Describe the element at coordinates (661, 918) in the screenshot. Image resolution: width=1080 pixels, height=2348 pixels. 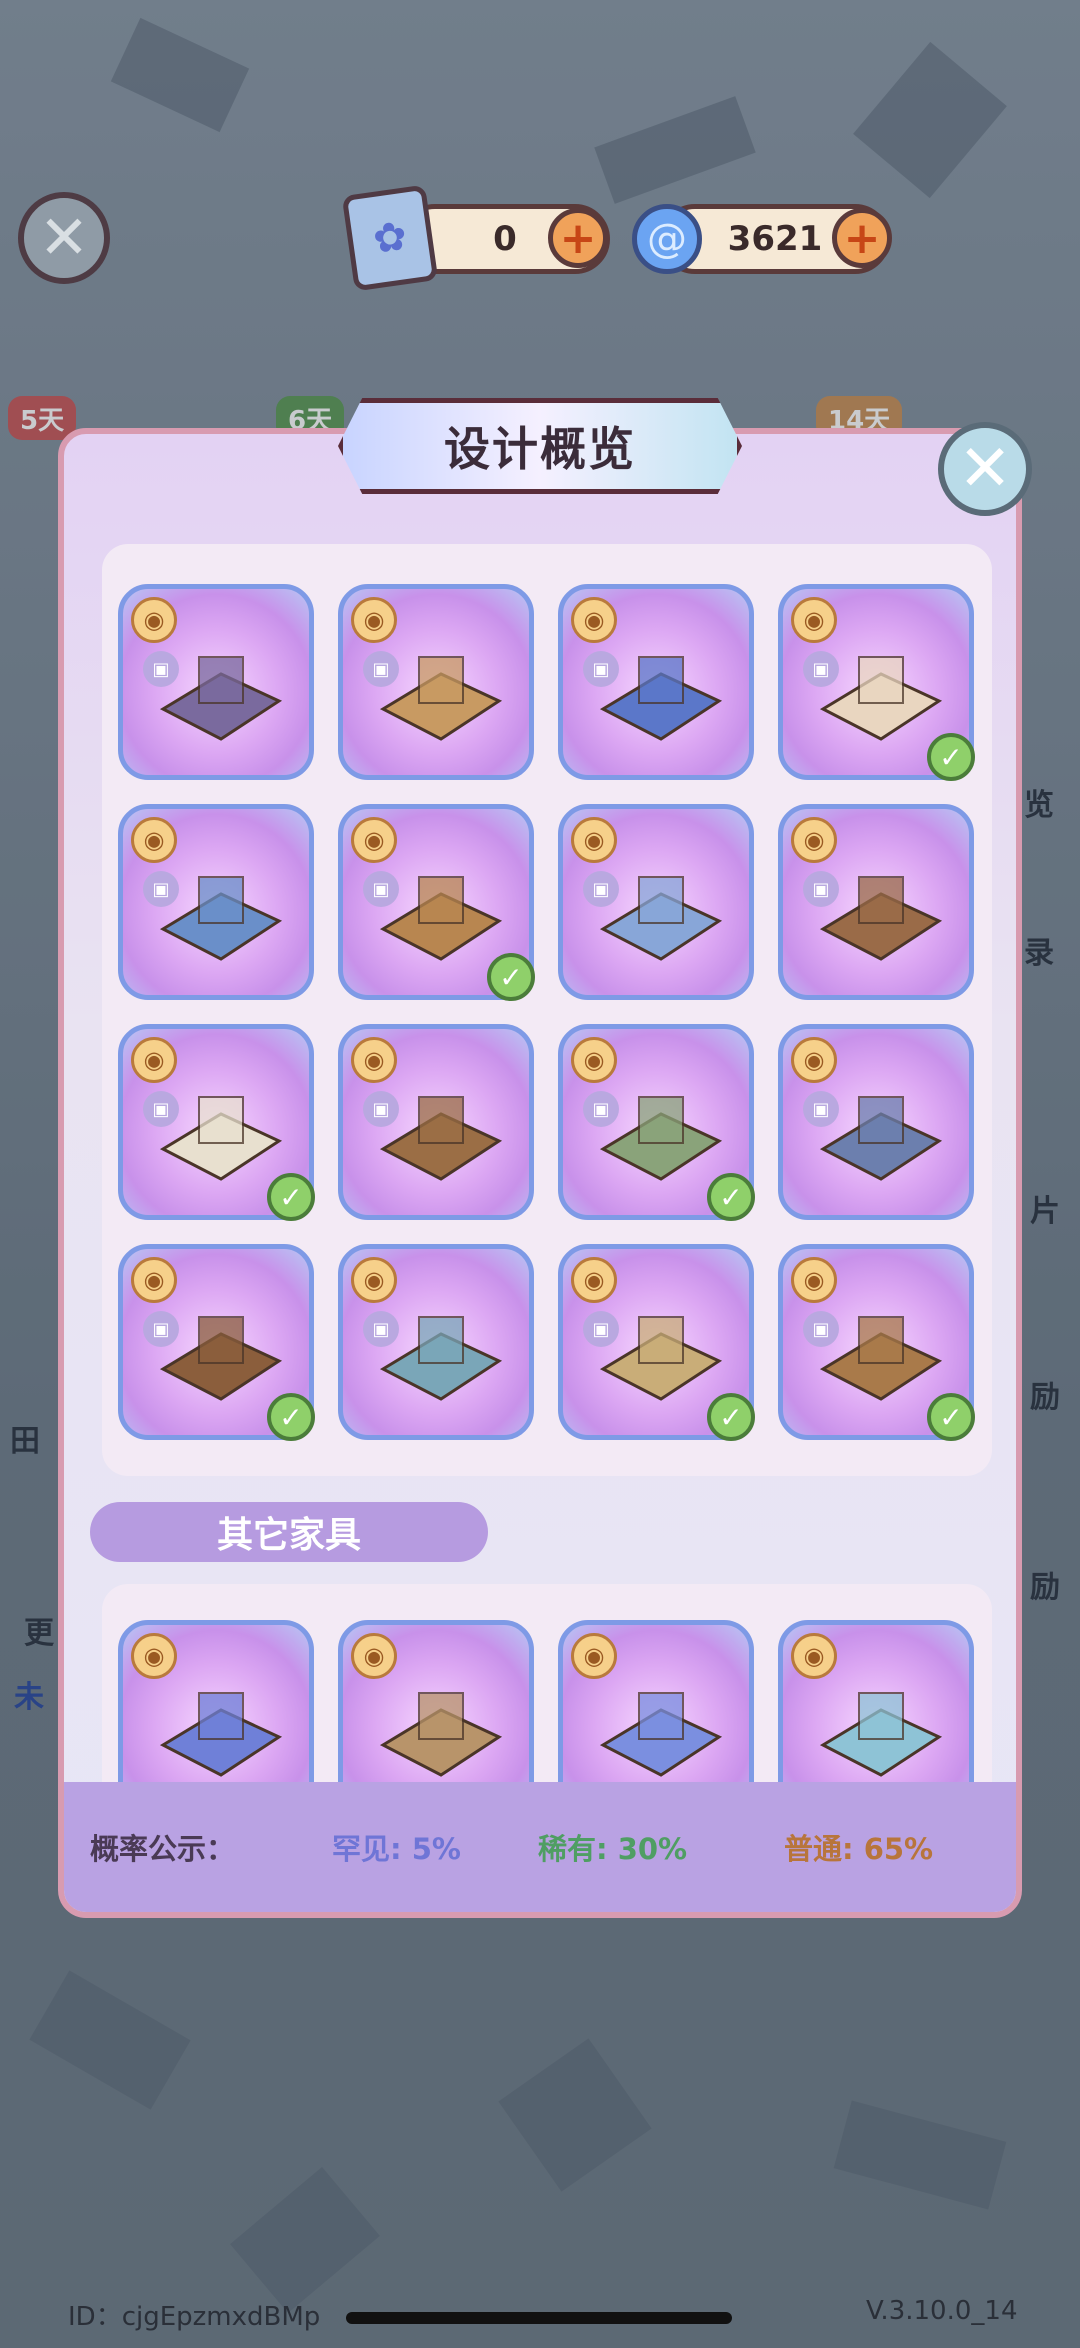
I see `furniture-armchair-blue-icon` at that location.